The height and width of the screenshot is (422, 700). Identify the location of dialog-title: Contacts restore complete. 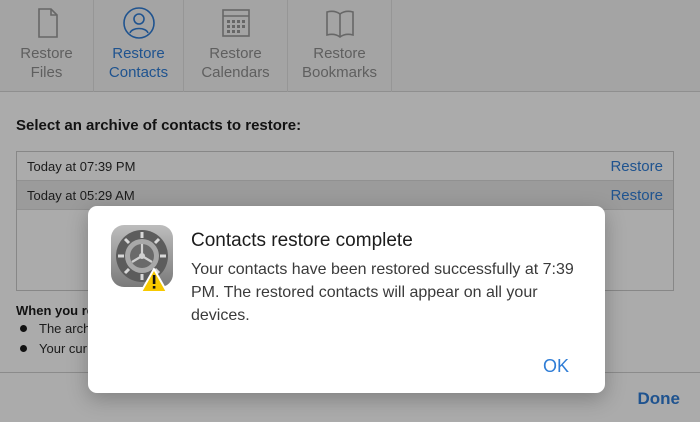
(302, 240).